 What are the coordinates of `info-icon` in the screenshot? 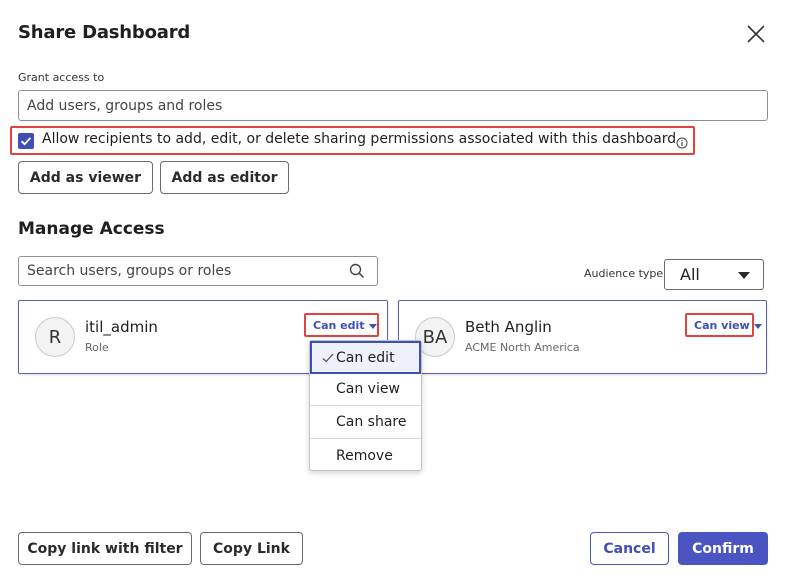 It's located at (682, 141).